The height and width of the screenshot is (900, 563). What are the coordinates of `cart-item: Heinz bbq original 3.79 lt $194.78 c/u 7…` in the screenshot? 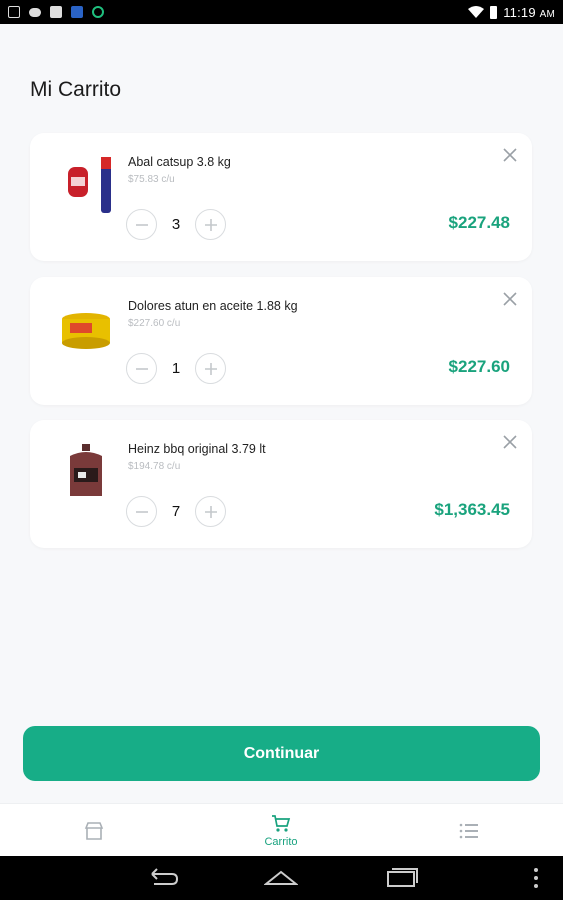 It's located at (281, 484).